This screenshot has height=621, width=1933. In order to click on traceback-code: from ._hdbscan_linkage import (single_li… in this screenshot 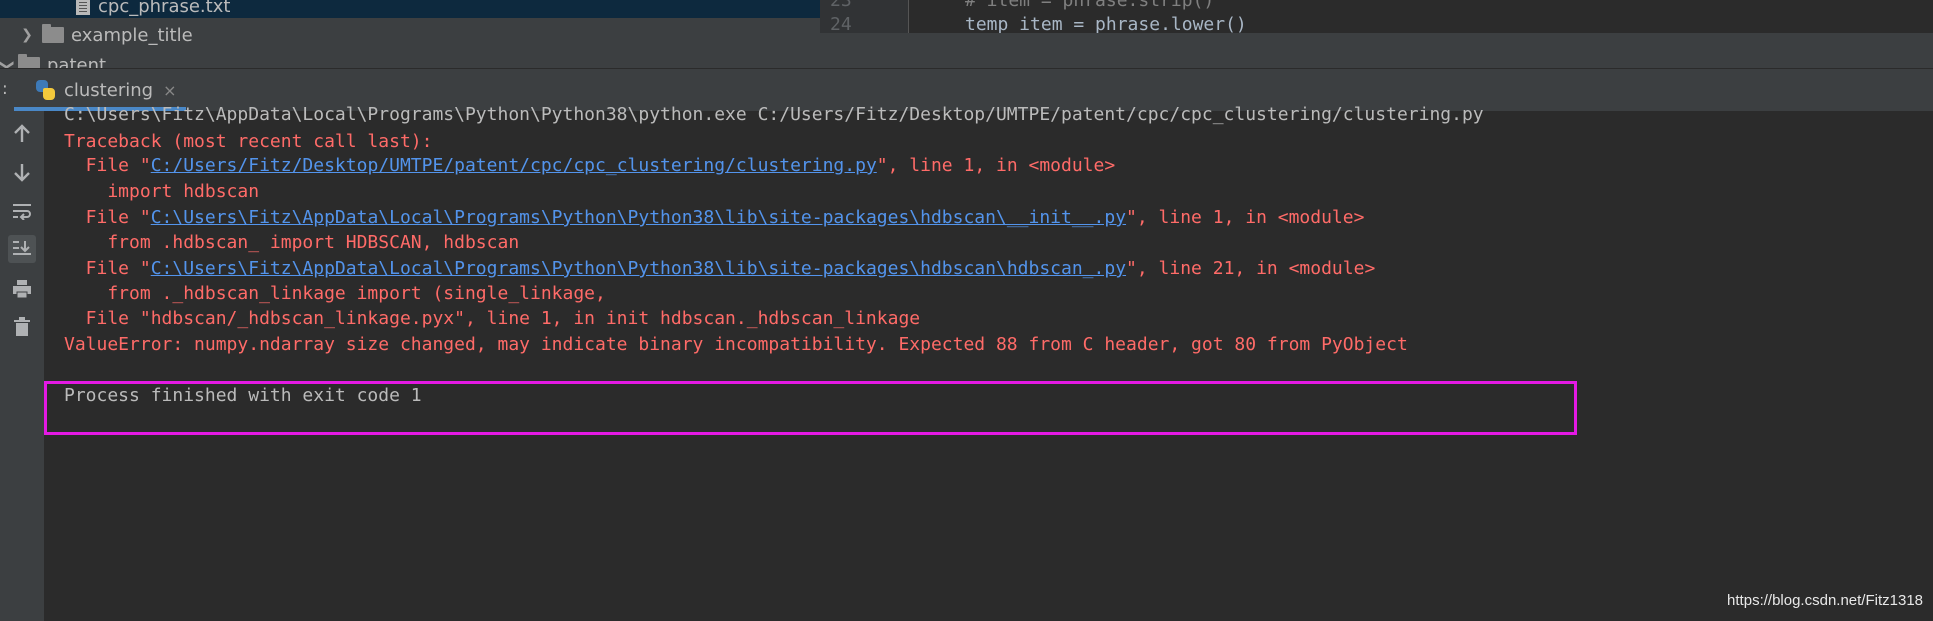, I will do `click(335, 293)`.